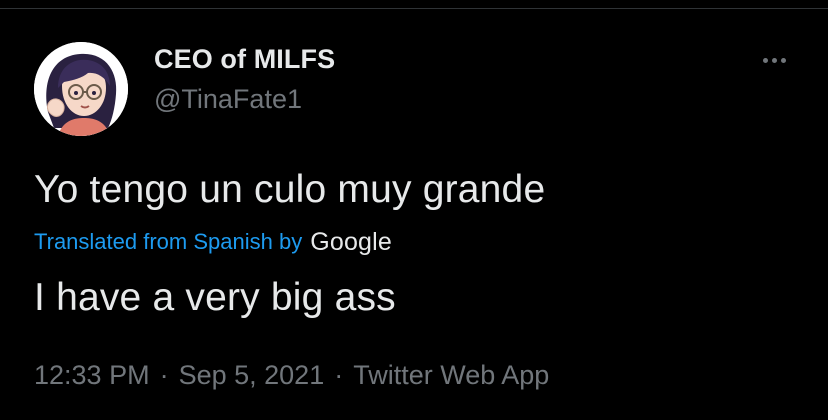  Describe the element at coordinates (92, 375) in the screenshot. I see `tweet-time: 12:33 PM` at that location.